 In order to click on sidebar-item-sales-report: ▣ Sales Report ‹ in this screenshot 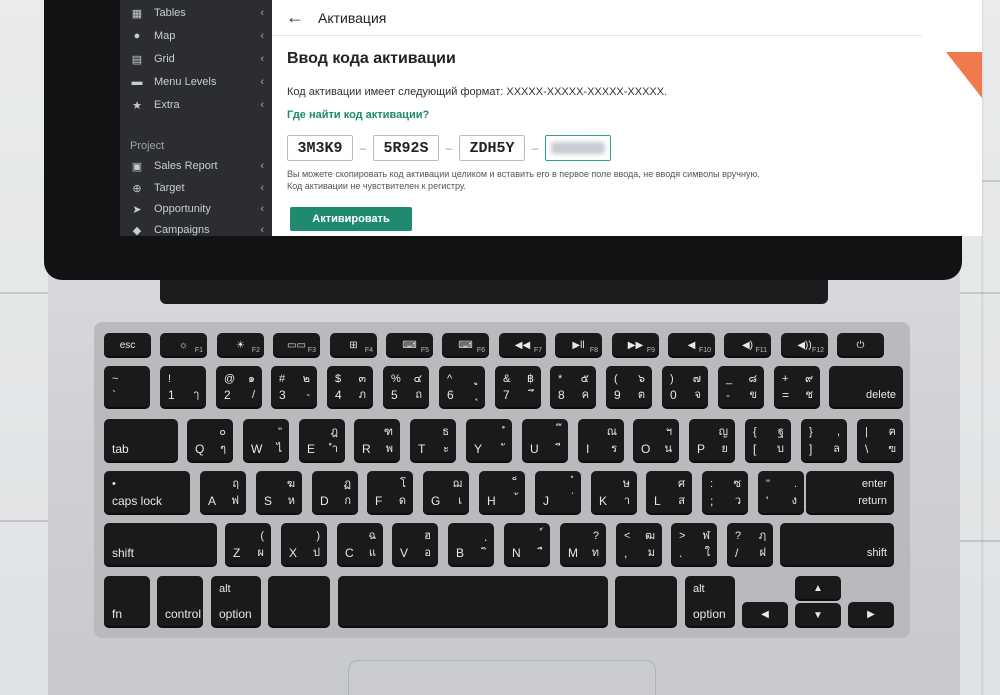, I will do `click(196, 166)`.